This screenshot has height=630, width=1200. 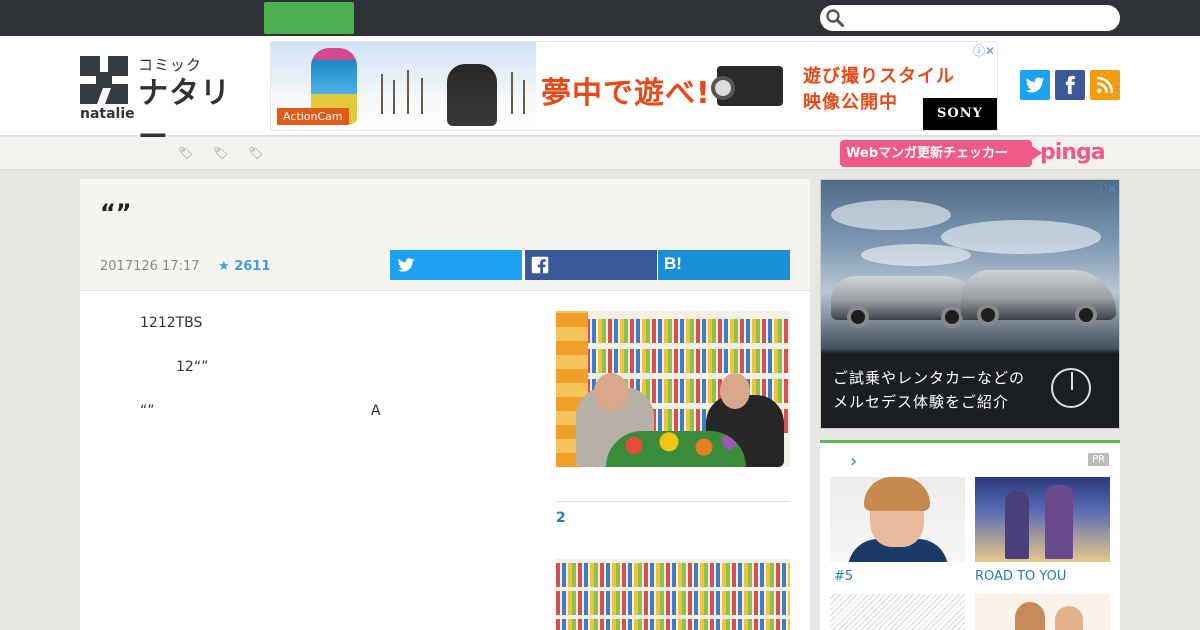 I want to click on favorite-count: ★ 2611, so click(x=244, y=266).